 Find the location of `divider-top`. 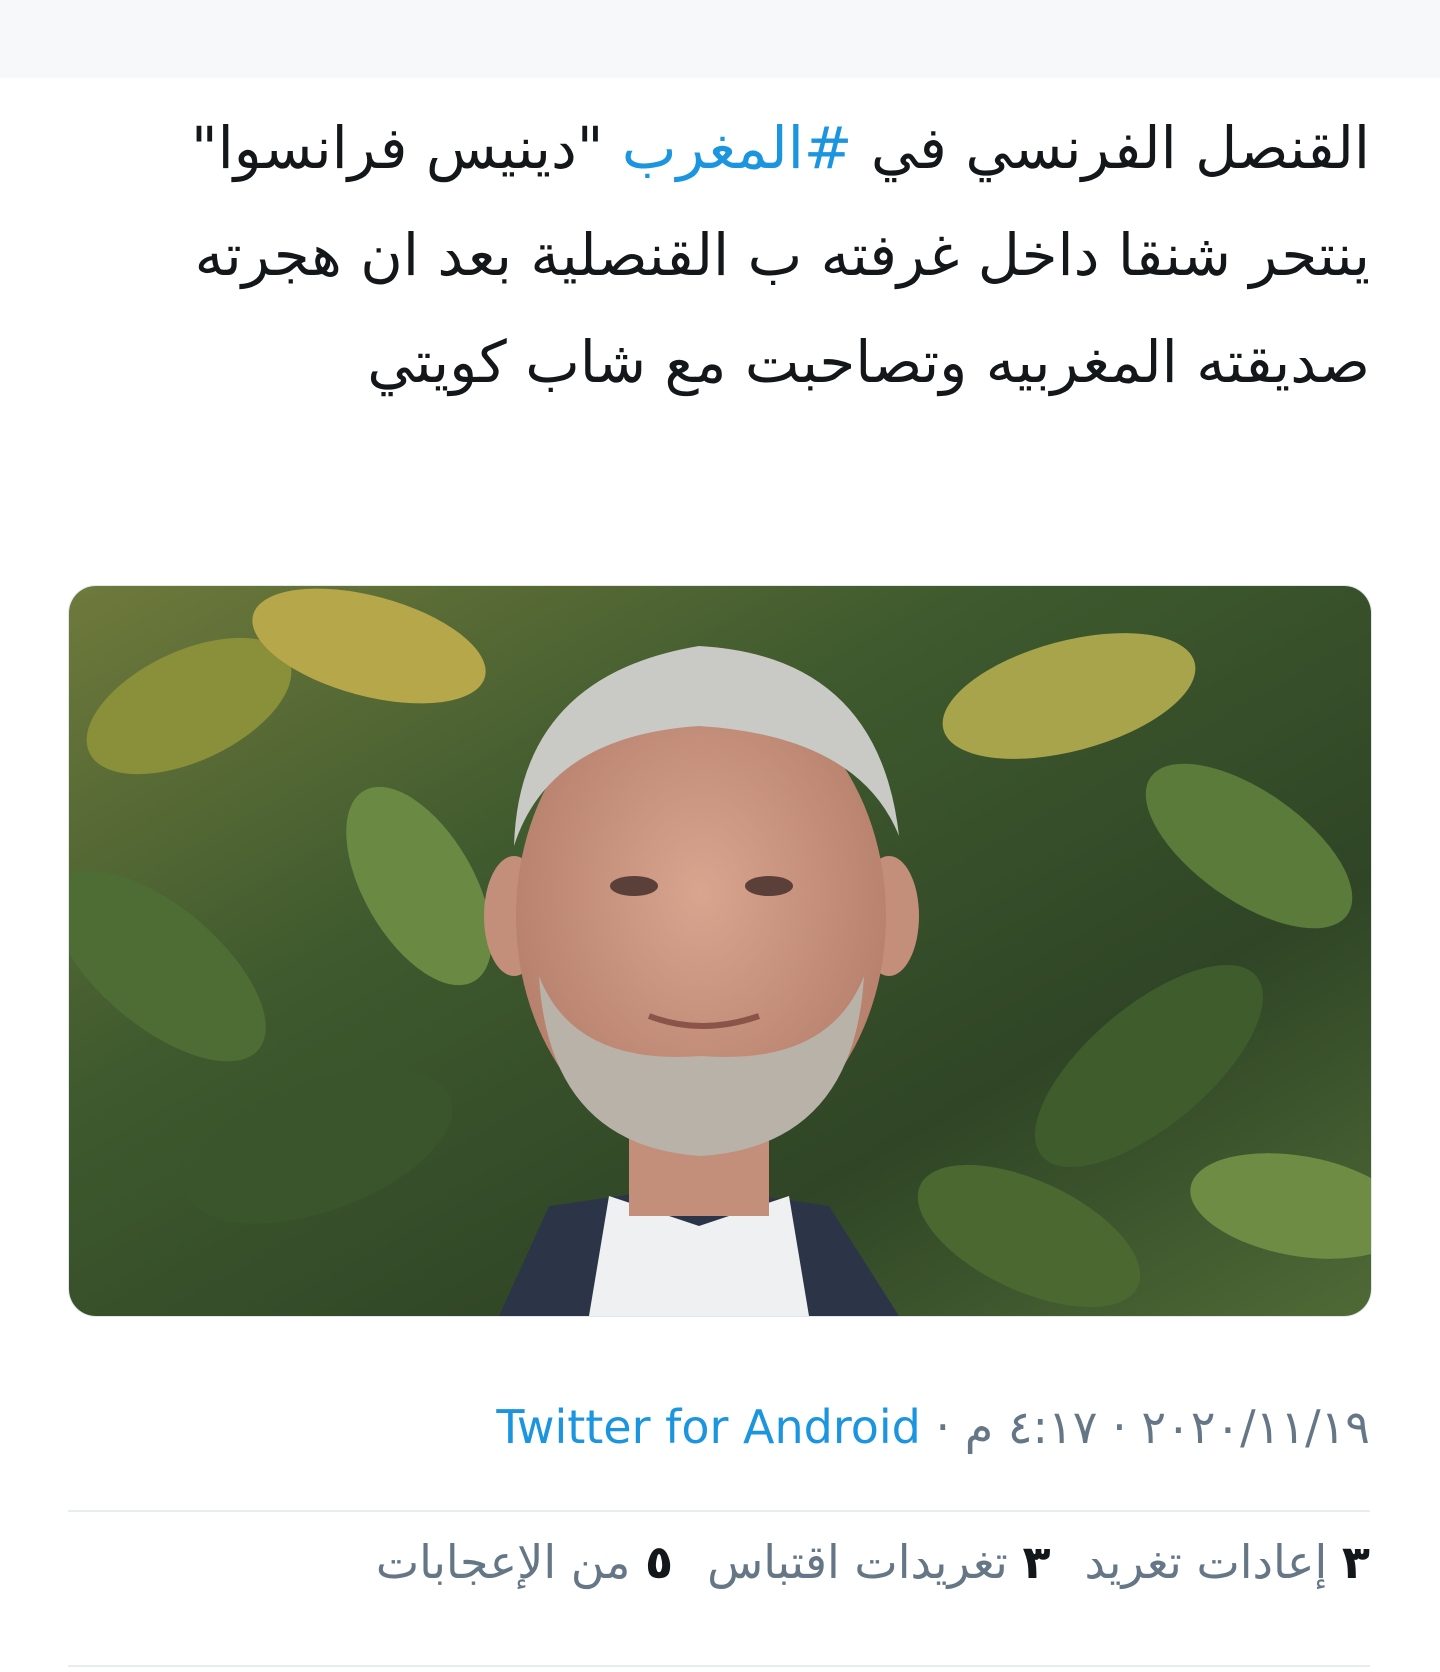

divider-top is located at coordinates (719, 1511).